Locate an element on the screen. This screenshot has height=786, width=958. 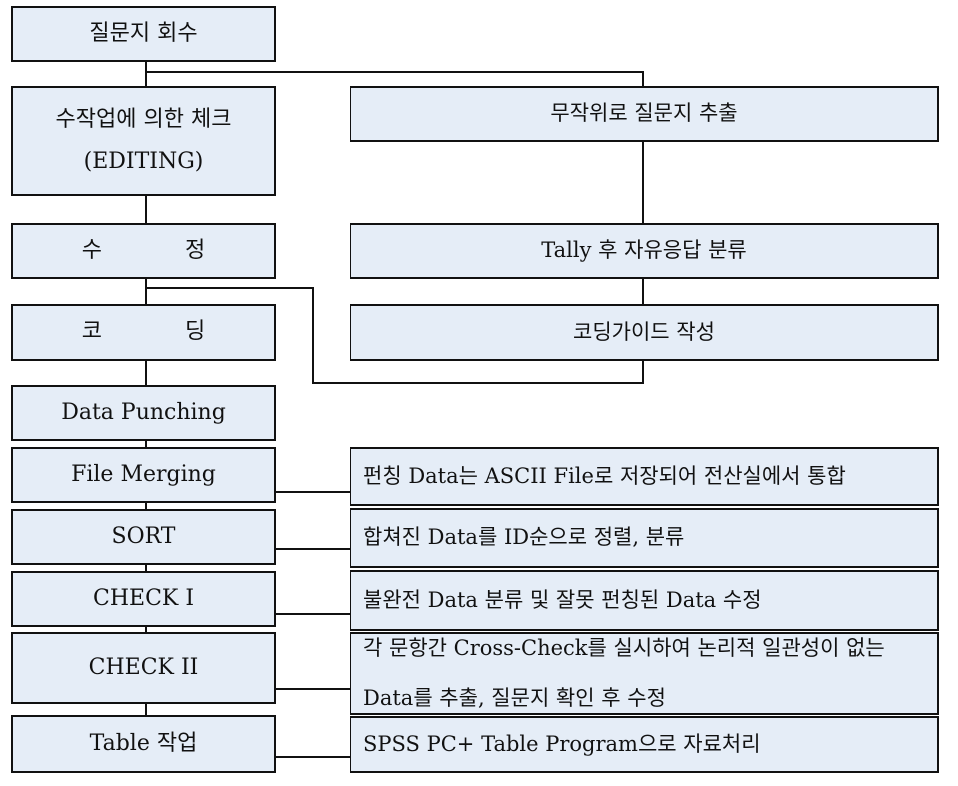
side-step-random-extract: 무작위로 질문지 추출 is located at coordinates (644, 114).